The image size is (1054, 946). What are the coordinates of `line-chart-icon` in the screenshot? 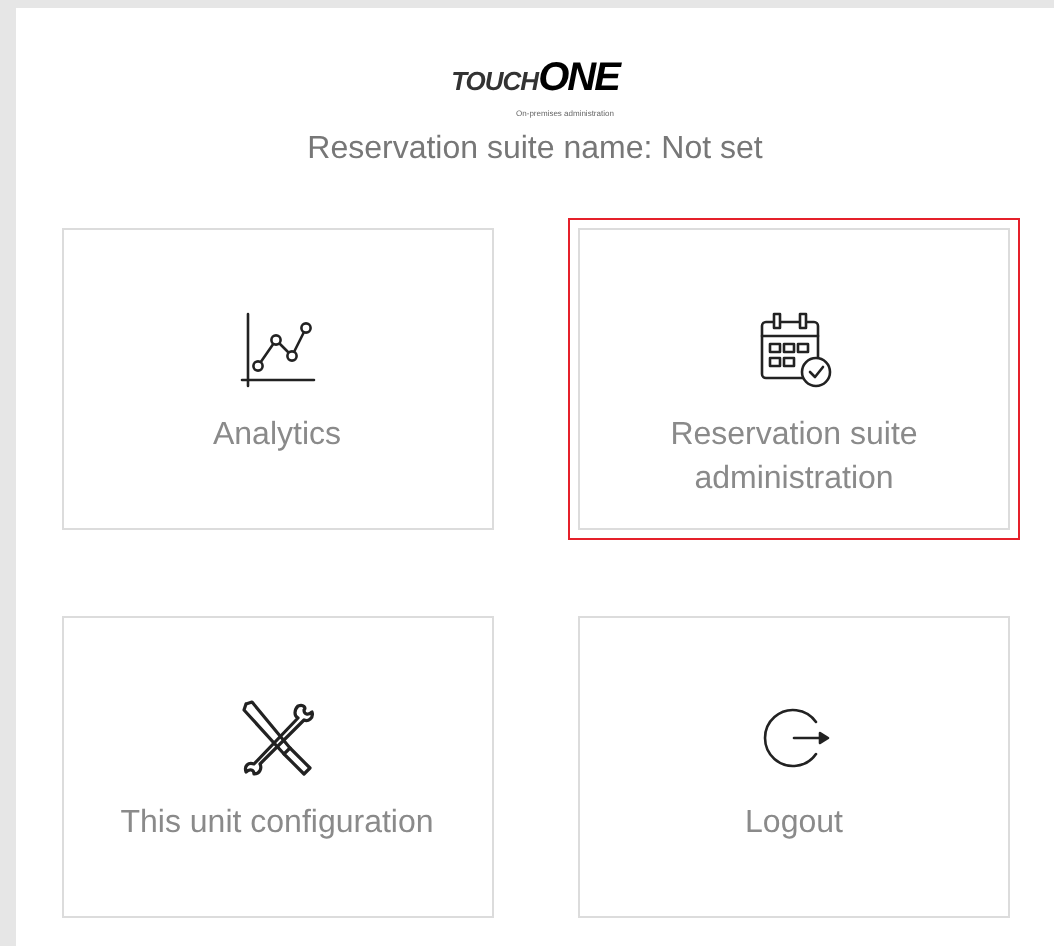 It's located at (277, 350).